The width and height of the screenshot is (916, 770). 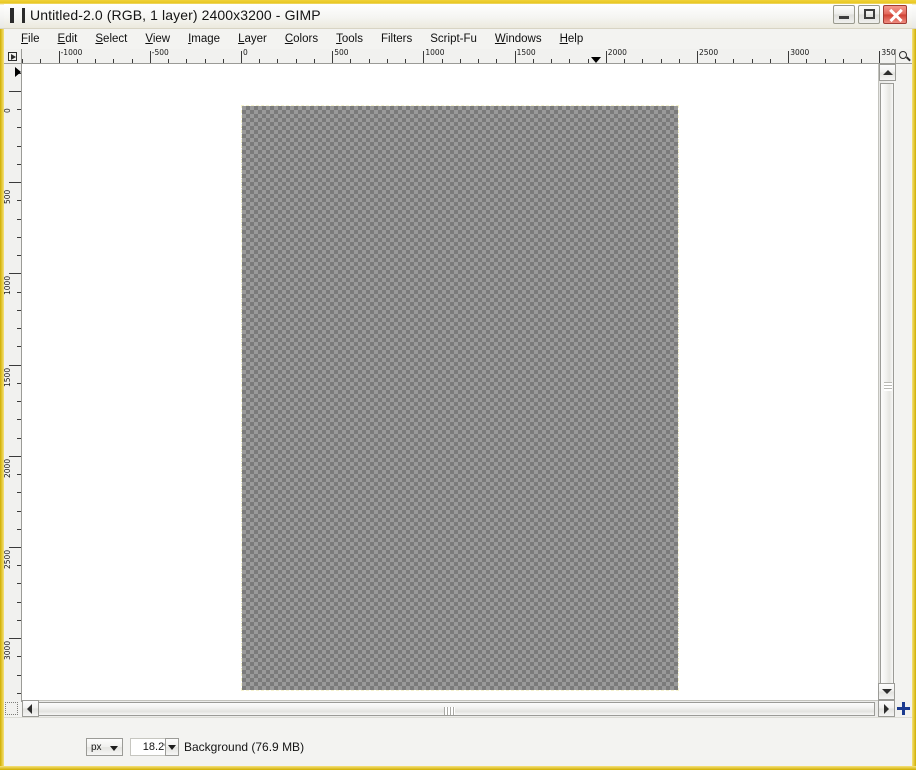 I want to click on menu-item-windows: Windows, so click(x=518, y=39).